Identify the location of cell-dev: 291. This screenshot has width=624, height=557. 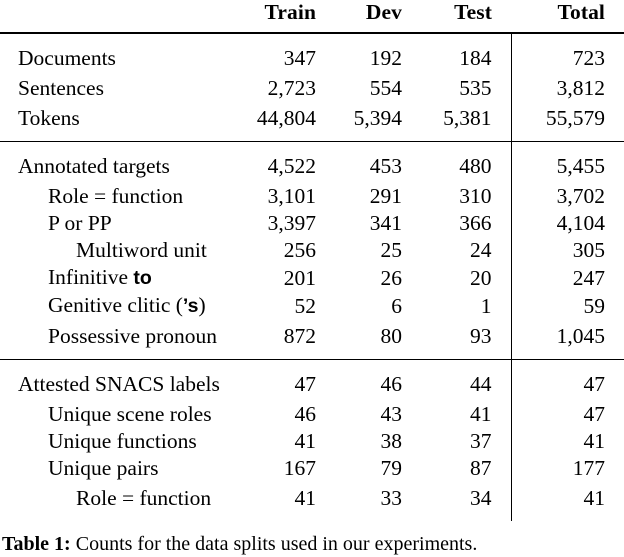
(385, 196).